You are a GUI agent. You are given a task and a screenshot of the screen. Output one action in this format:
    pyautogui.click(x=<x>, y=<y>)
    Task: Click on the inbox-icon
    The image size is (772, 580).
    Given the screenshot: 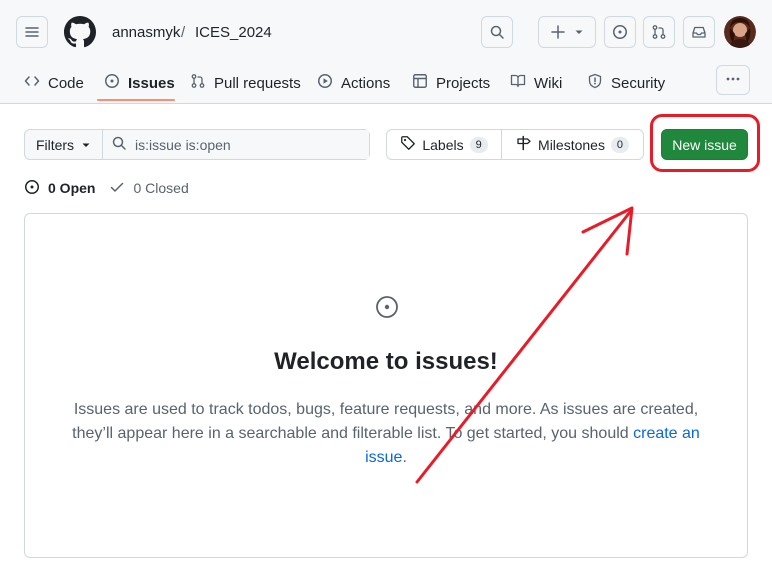 What is the action you would take?
    pyautogui.click(x=699, y=32)
    